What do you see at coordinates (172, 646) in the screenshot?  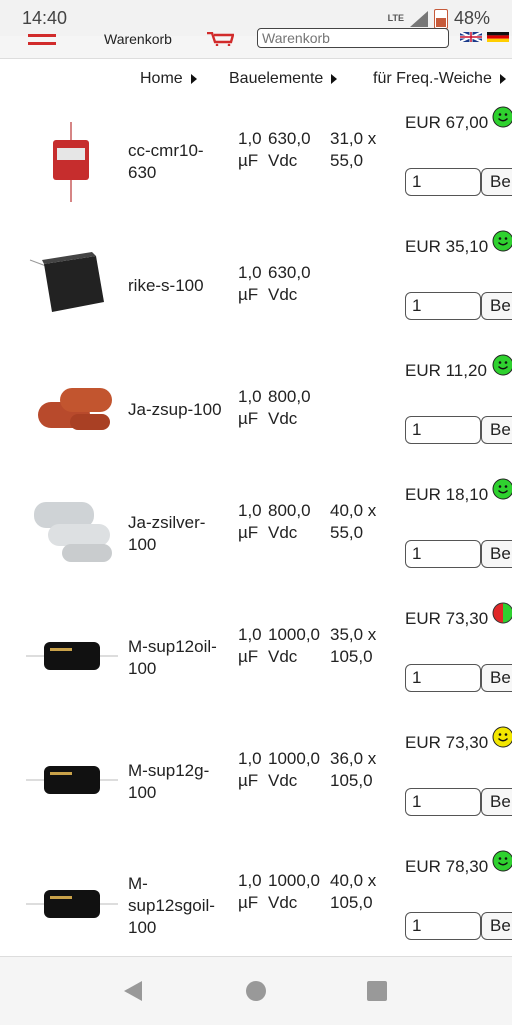 I see `product-name-line: M-sup12oil-` at bounding box center [172, 646].